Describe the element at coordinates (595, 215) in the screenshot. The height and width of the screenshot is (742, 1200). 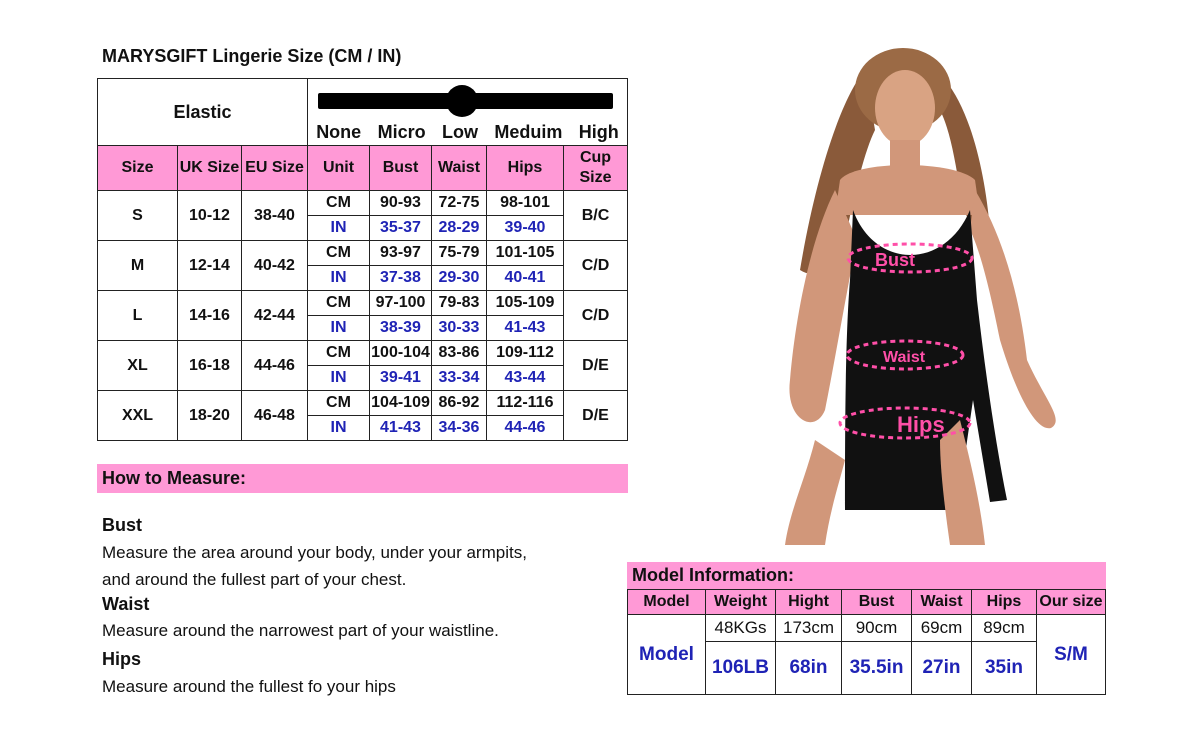
I see `cup-size-cell: B/C` at that location.